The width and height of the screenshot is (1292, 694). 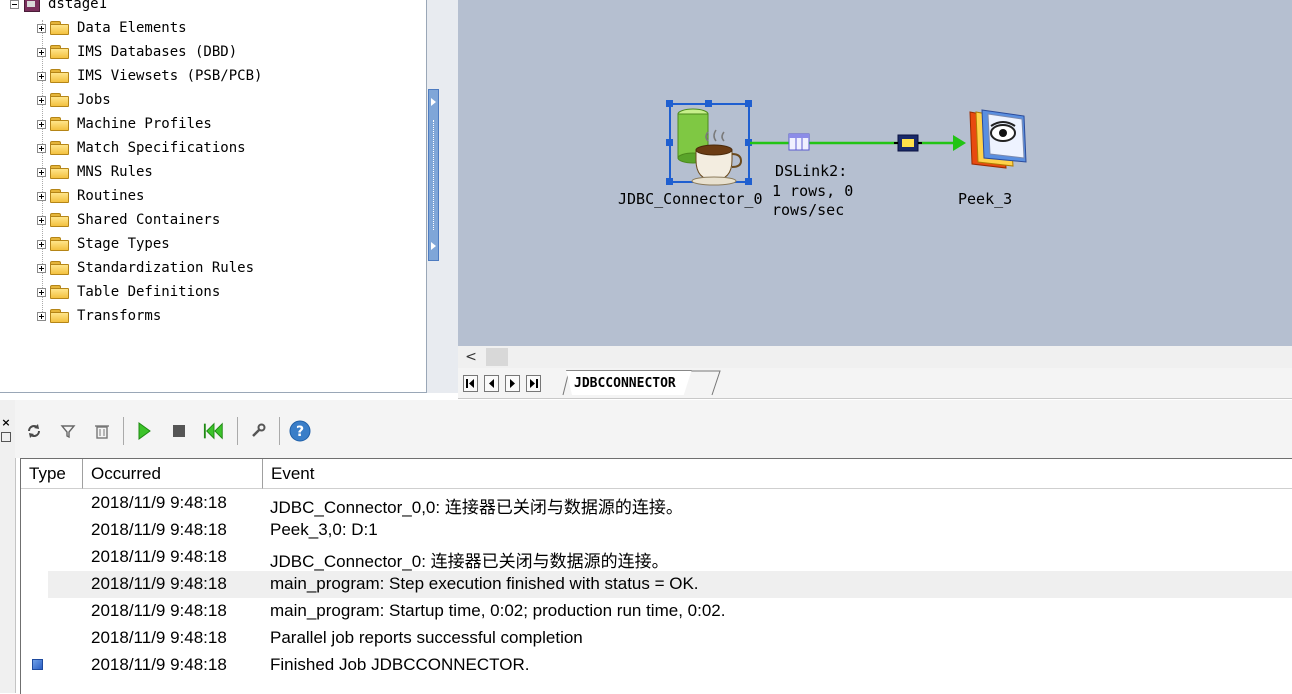 I want to click on tree-folder: Match Specifications, so click(x=141, y=148).